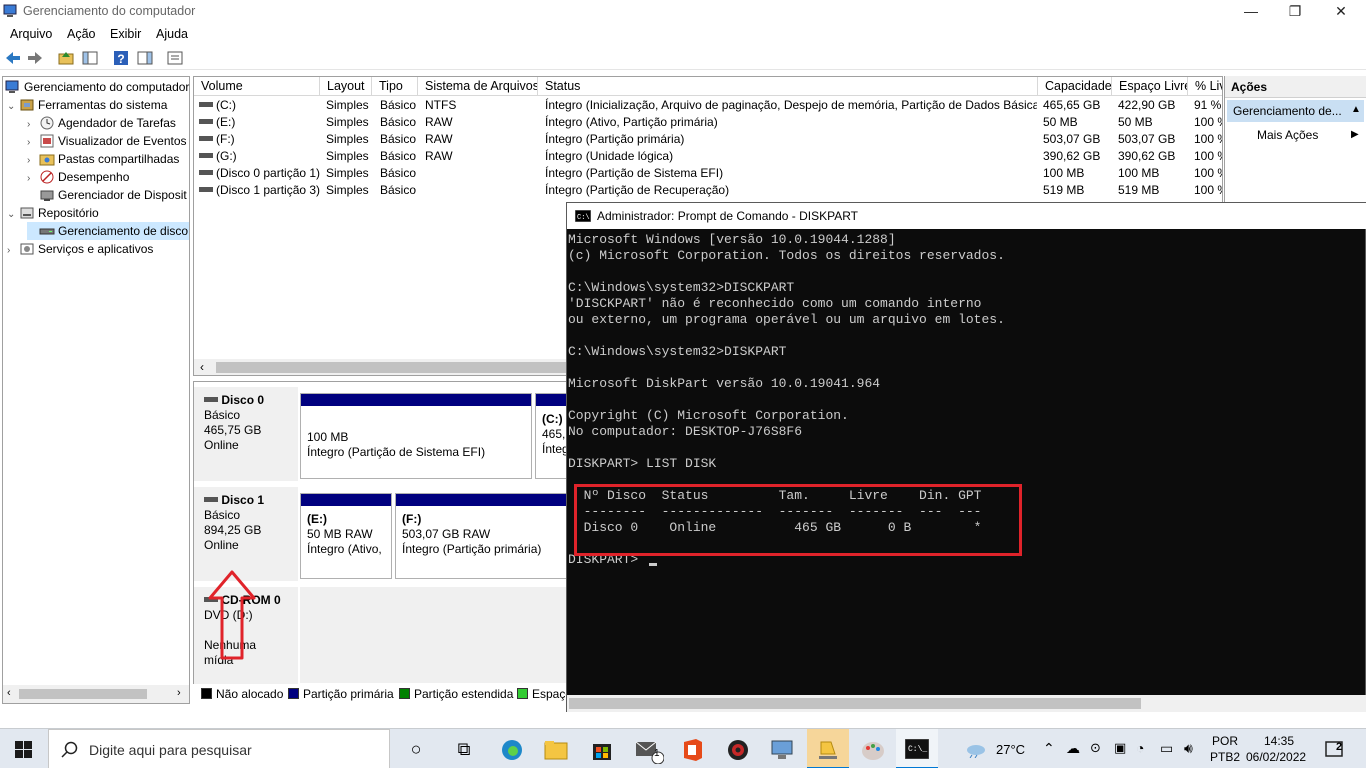  What do you see at coordinates (81, 34) in the screenshot?
I see `menu-acao: Ação` at bounding box center [81, 34].